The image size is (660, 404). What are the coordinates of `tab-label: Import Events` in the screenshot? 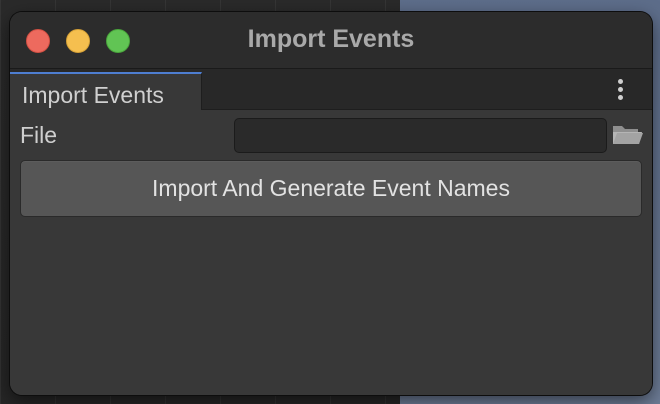 It's located at (93, 95).